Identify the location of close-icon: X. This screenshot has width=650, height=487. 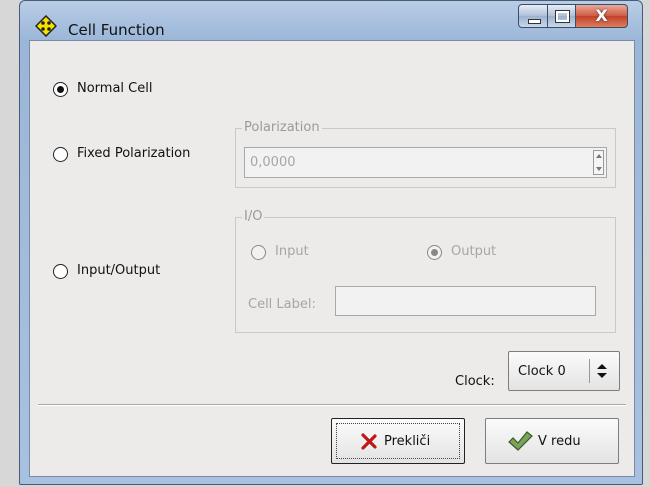
(602, 16).